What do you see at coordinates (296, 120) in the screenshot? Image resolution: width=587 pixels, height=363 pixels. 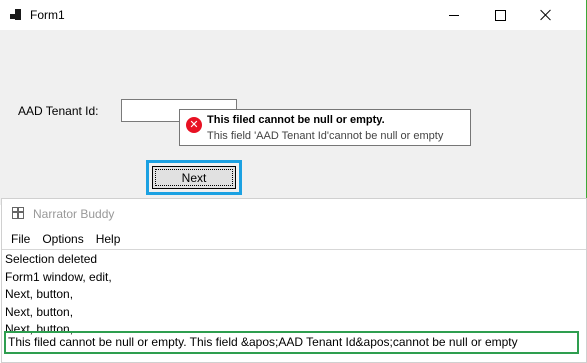 I see `tooltip-title: This filed cannot be null or empty.` at bounding box center [296, 120].